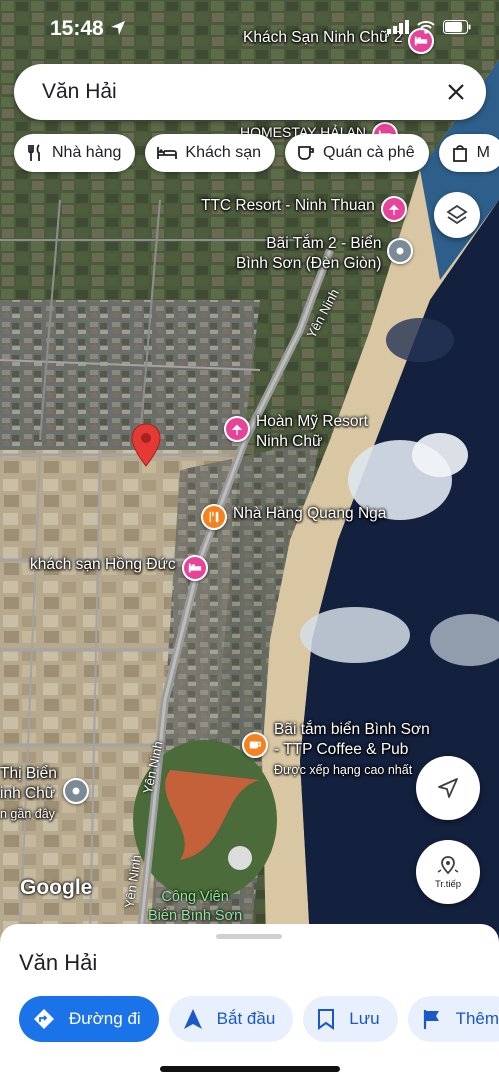  Describe the element at coordinates (223, 152) in the screenshot. I see `chip-label: Khách sạn` at that location.